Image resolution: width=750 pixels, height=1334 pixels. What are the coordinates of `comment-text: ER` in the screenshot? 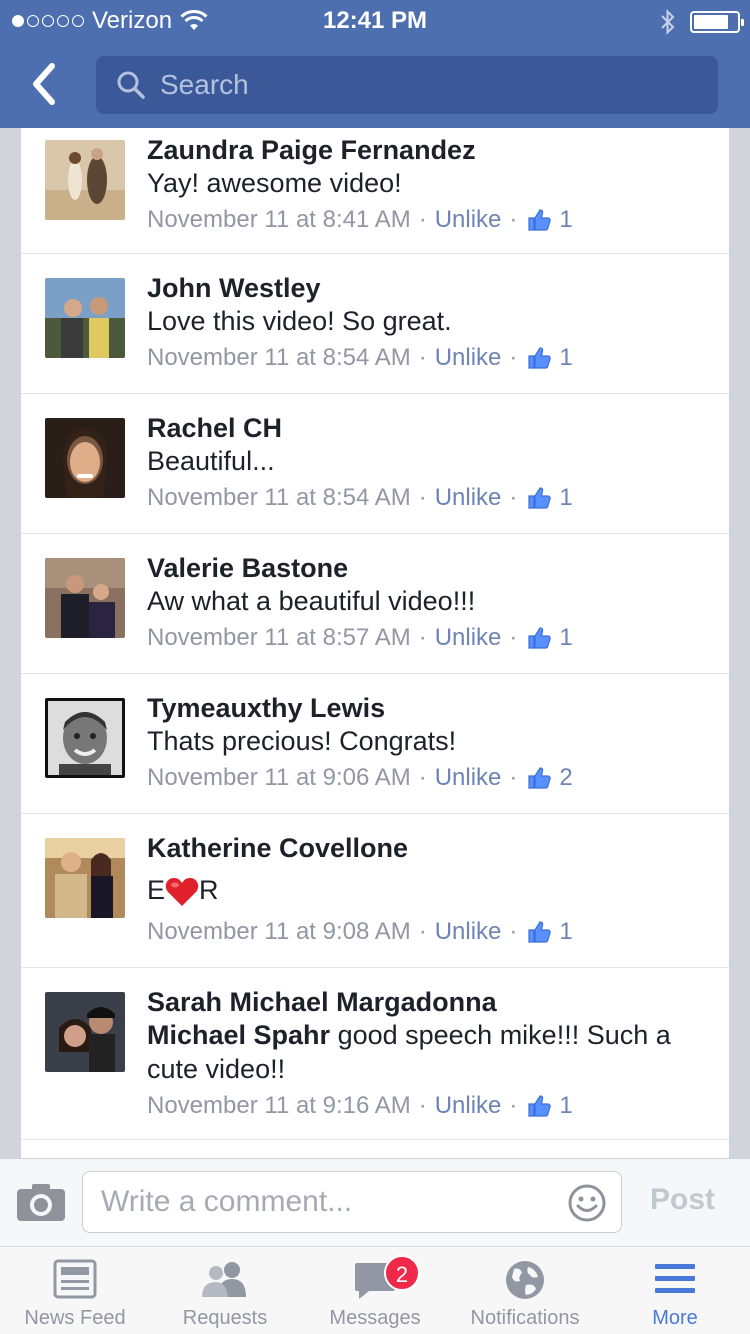 It's located at (428, 890).